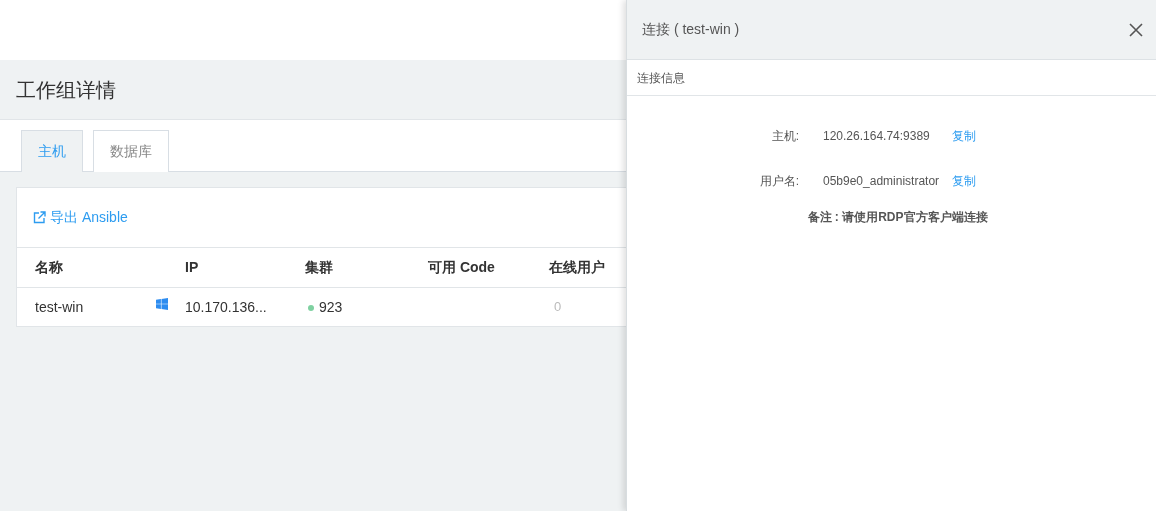 This screenshot has width=1156, height=511. Describe the element at coordinates (461, 267) in the screenshot. I see `column-header: 可用 Code` at that location.